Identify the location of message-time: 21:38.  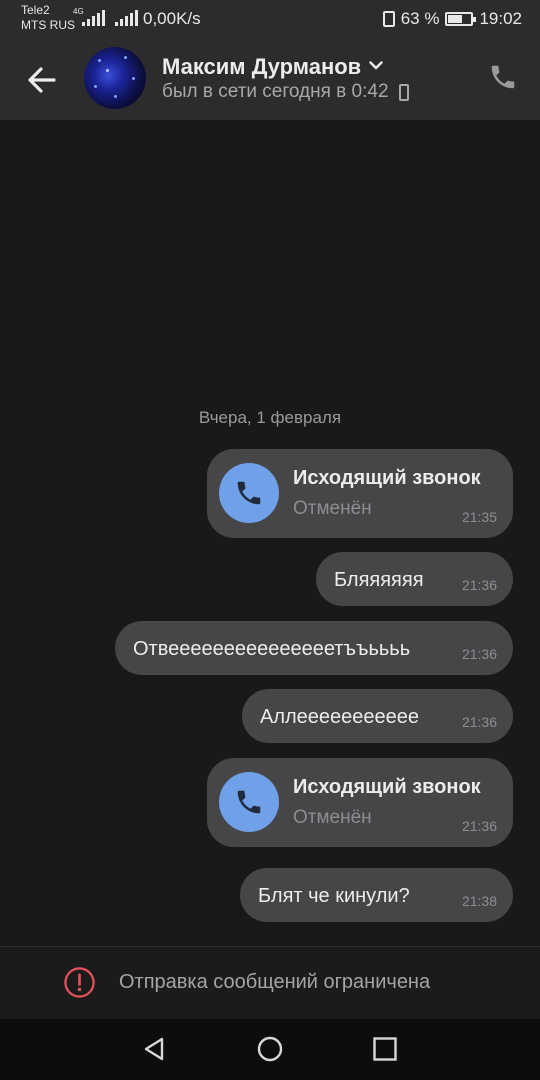
(479, 901).